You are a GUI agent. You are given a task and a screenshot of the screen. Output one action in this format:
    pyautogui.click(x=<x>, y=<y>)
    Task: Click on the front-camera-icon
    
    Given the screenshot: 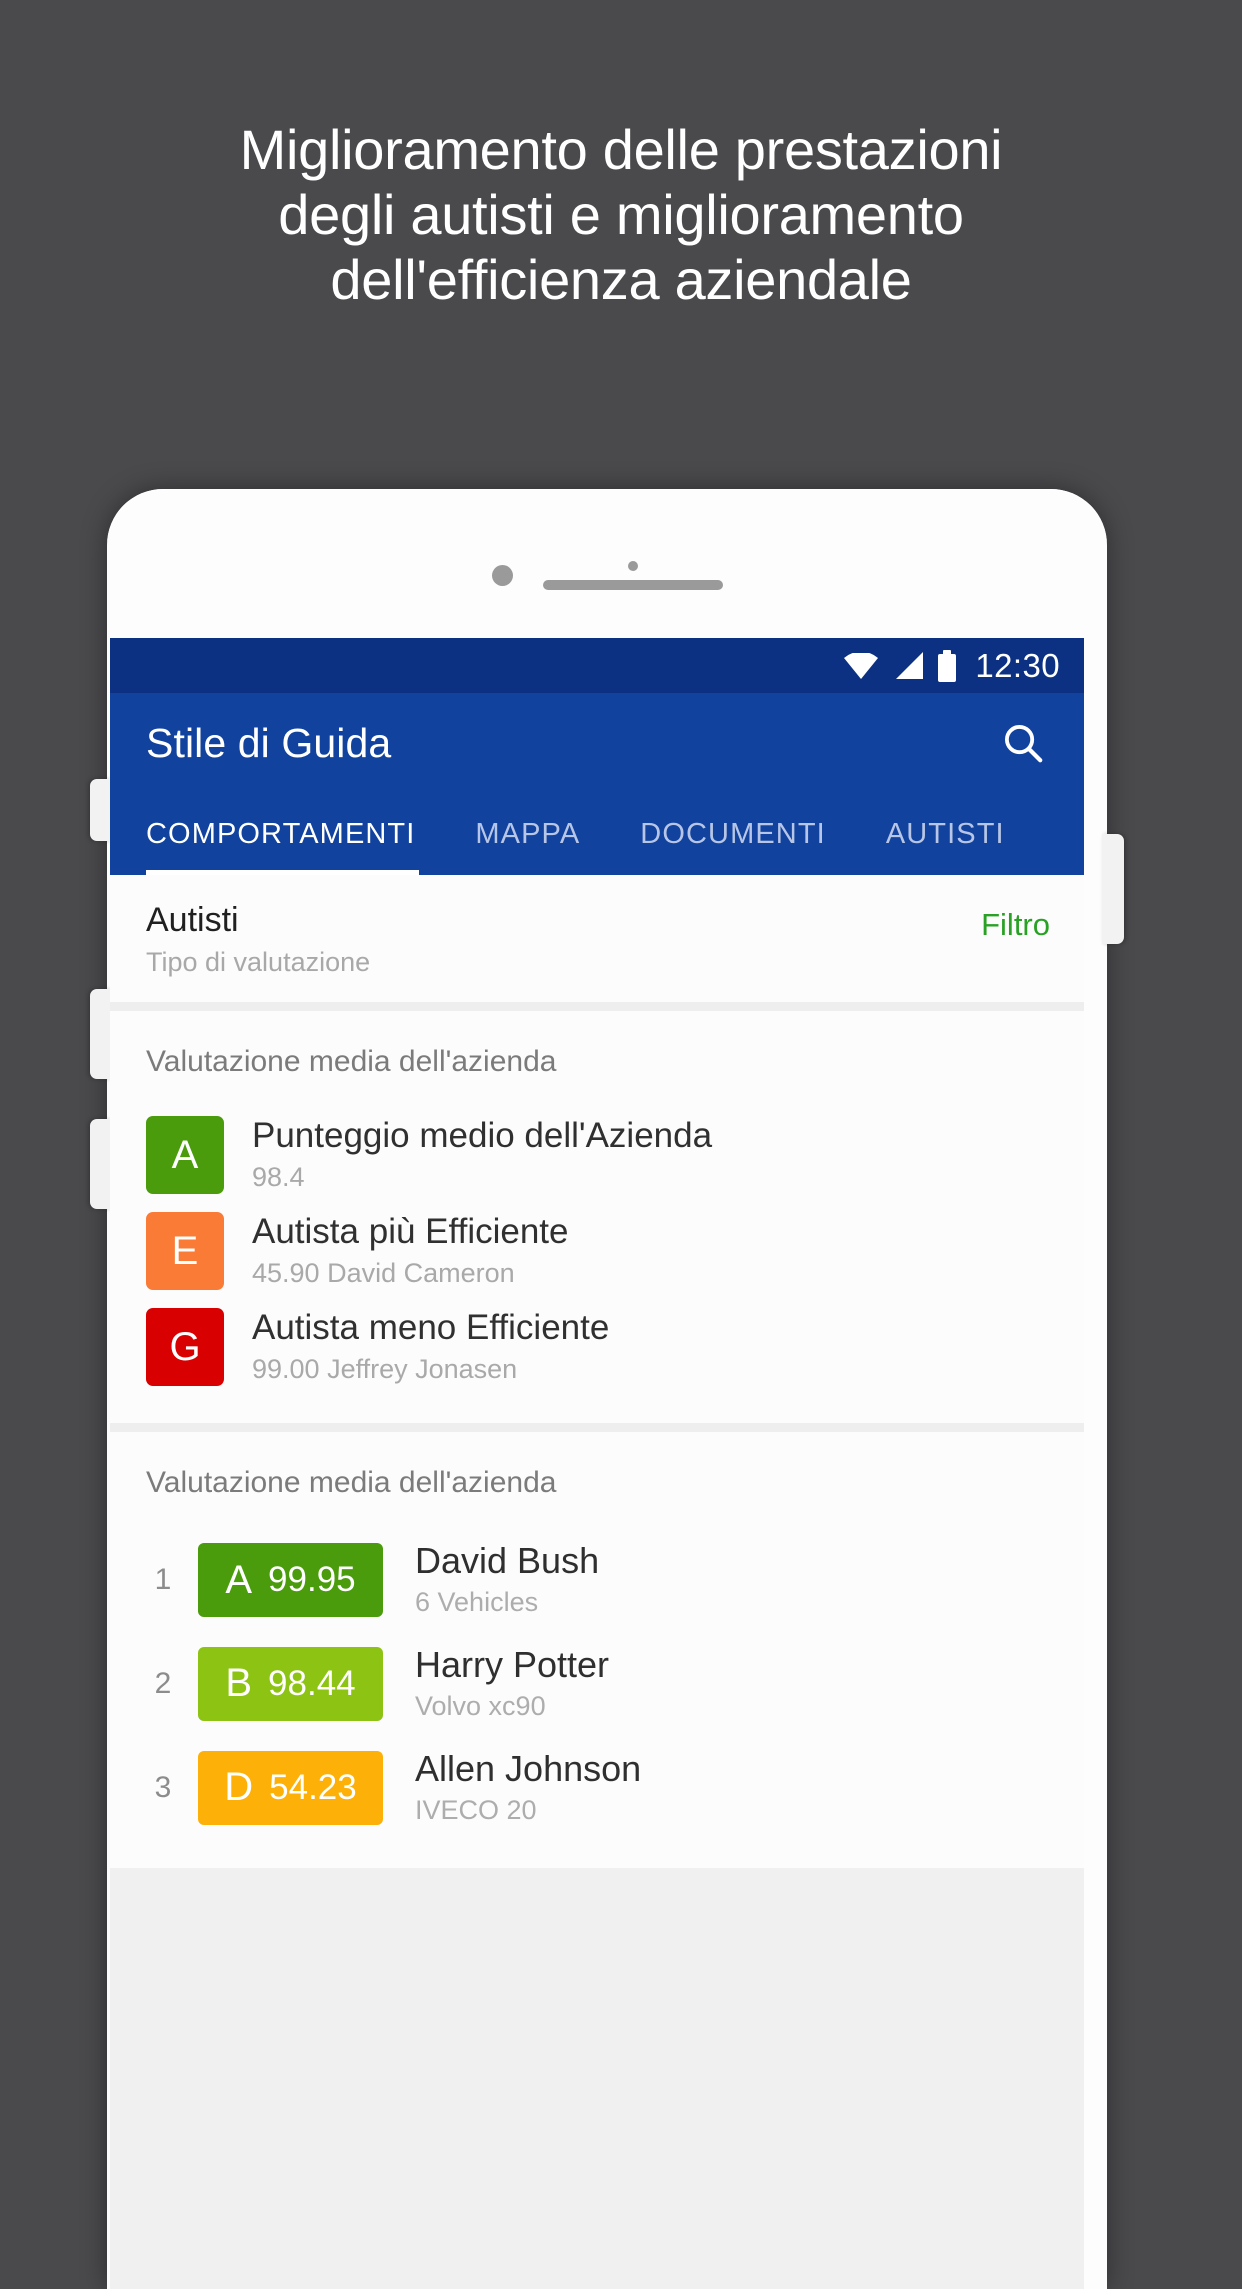 What is the action you would take?
    pyautogui.click(x=502, y=575)
    